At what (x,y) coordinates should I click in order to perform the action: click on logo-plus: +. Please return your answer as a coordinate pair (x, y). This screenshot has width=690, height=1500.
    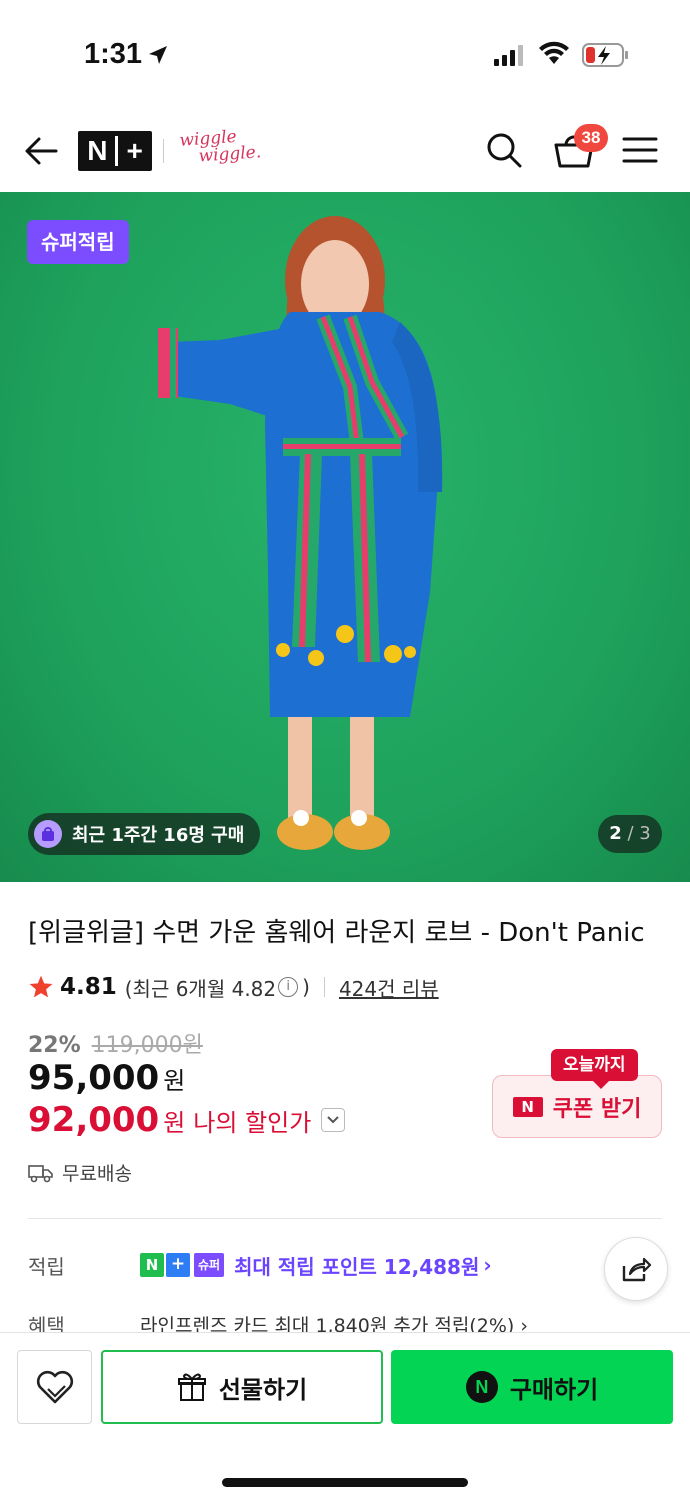
    Looking at the image, I should click on (134, 150).